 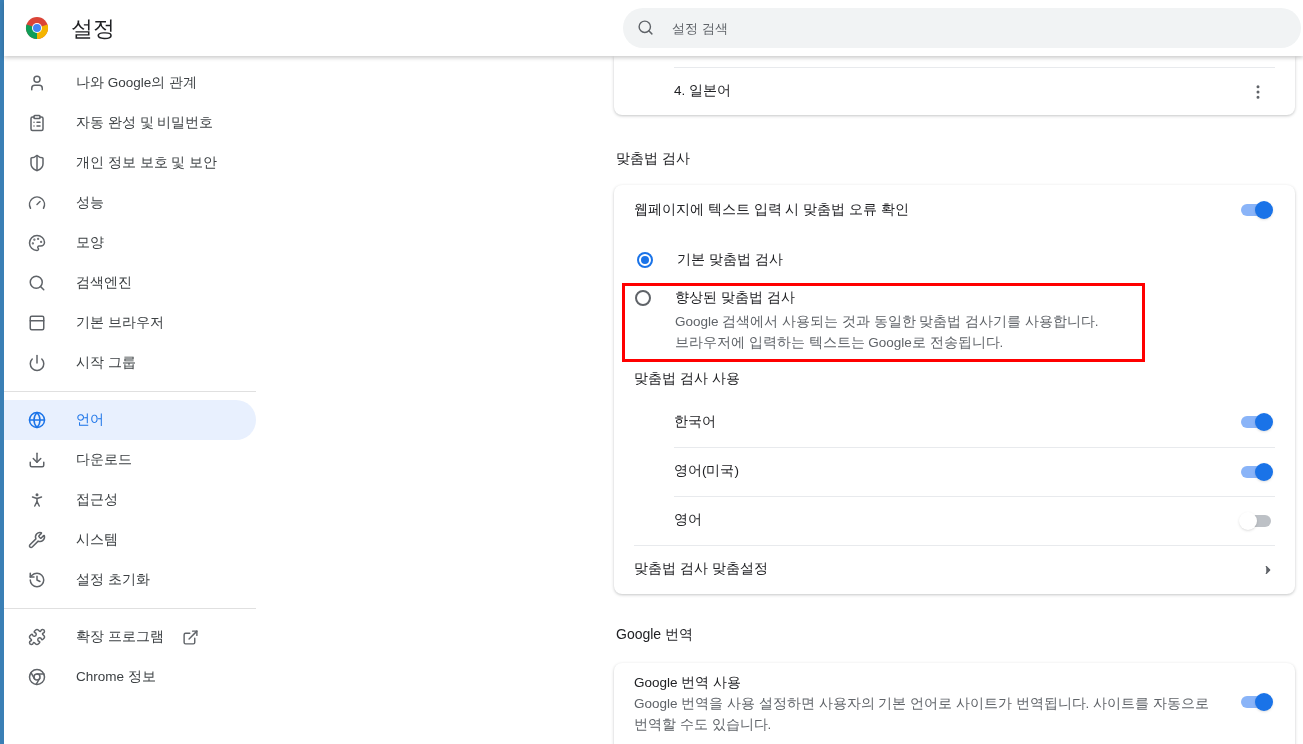 What do you see at coordinates (37, 637) in the screenshot?
I see `puzzle-icon` at bounding box center [37, 637].